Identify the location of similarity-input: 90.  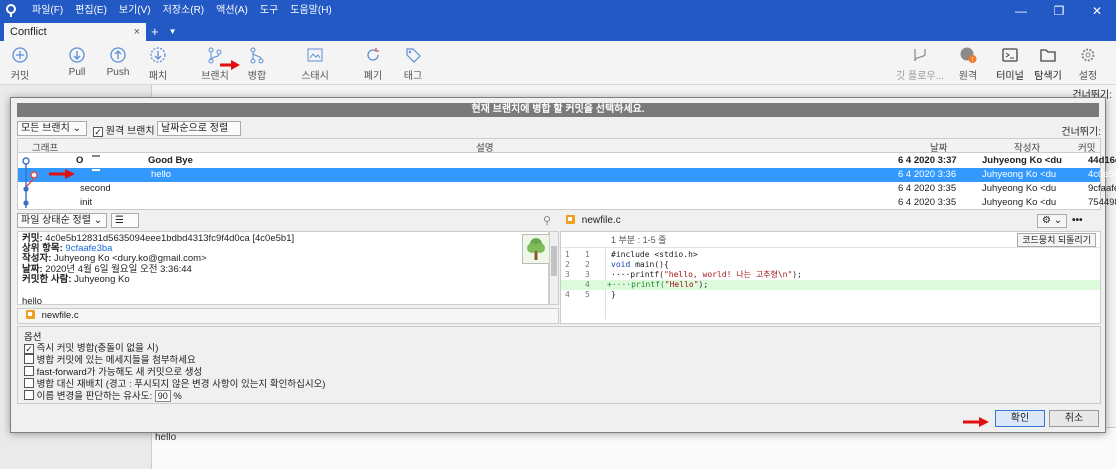
(162, 396).